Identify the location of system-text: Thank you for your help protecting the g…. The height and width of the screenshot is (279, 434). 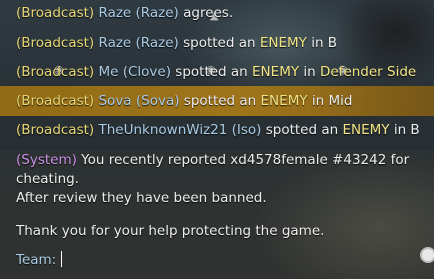
(170, 231).